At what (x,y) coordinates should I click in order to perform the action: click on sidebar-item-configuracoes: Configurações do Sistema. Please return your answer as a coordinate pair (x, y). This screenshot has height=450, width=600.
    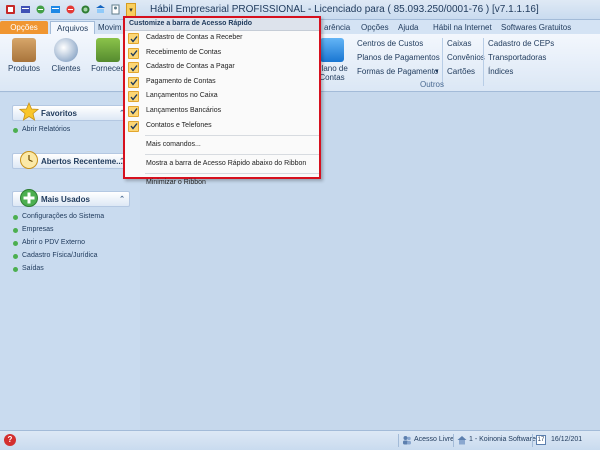
    Looking at the image, I should click on (58, 216).